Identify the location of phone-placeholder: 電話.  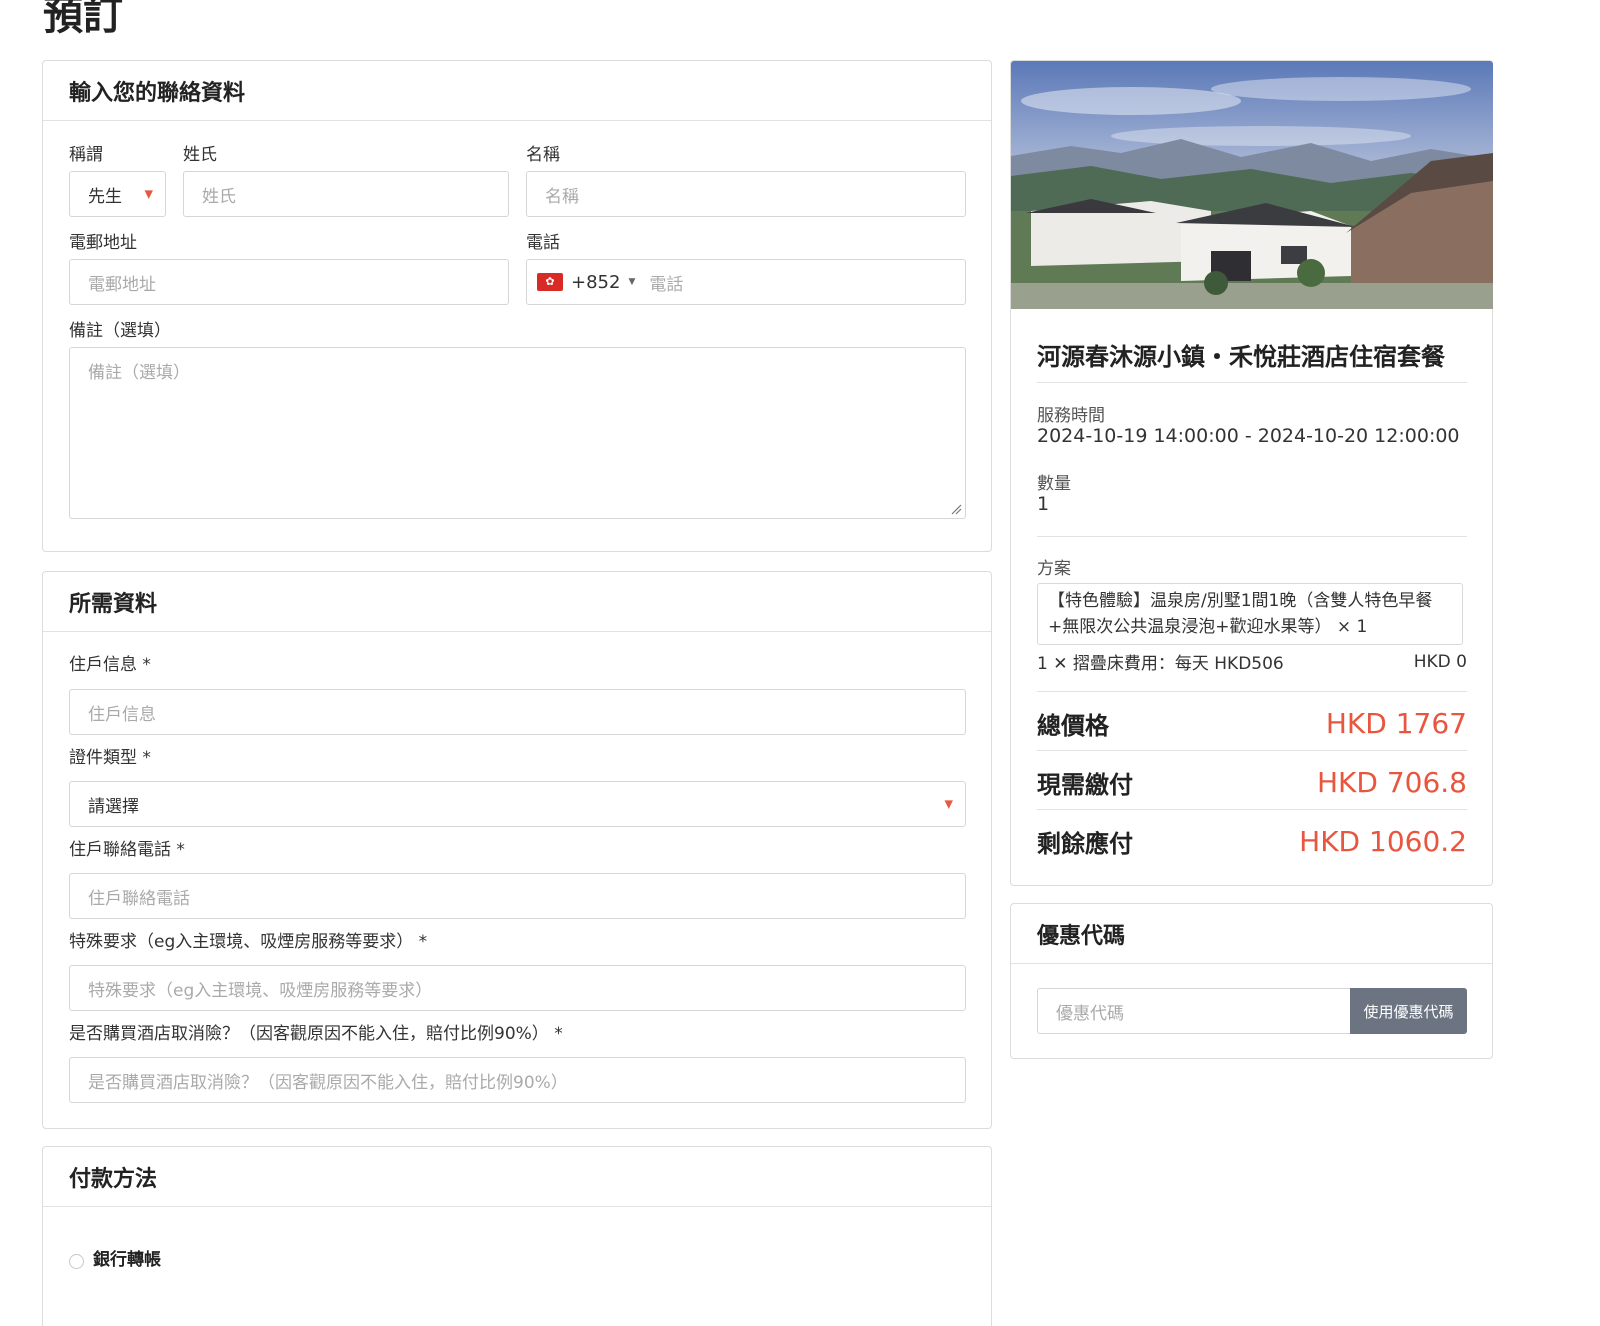
(666, 284).